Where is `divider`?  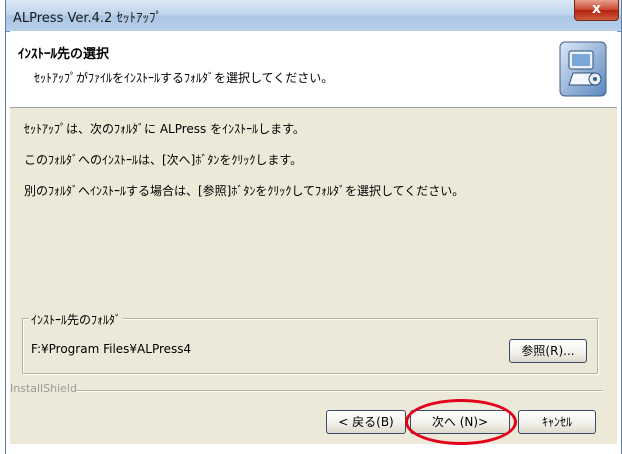 divider is located at coordinates (339, 391).